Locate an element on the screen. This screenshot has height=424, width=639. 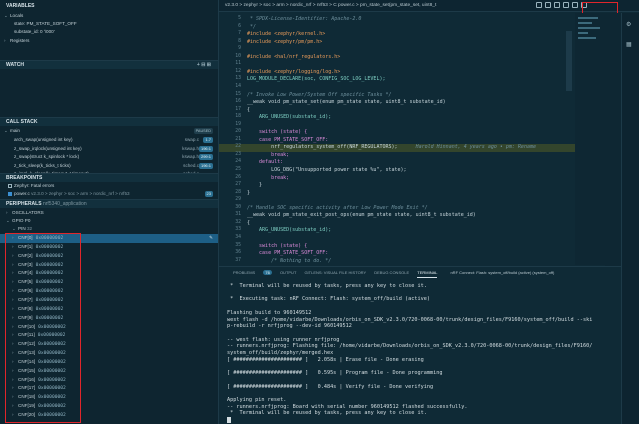
register-name: CNF[1] is located at coordinates (25, 246).